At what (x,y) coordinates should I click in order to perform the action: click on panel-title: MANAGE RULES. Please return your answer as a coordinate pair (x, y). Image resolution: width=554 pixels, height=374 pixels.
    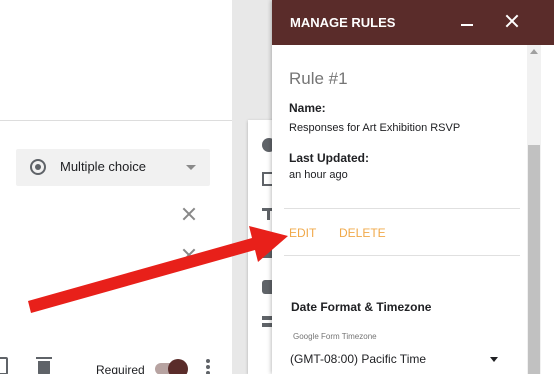
    Looking at the image, I should click on (343, 22).